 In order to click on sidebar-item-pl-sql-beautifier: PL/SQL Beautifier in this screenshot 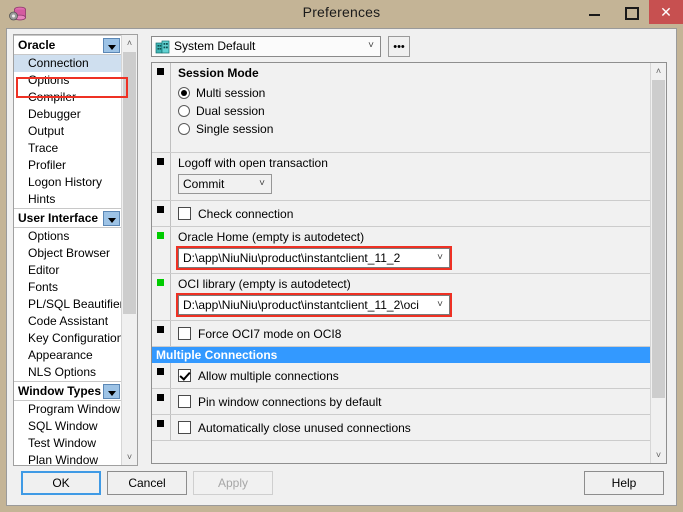, I will do `click(68, 304)`.